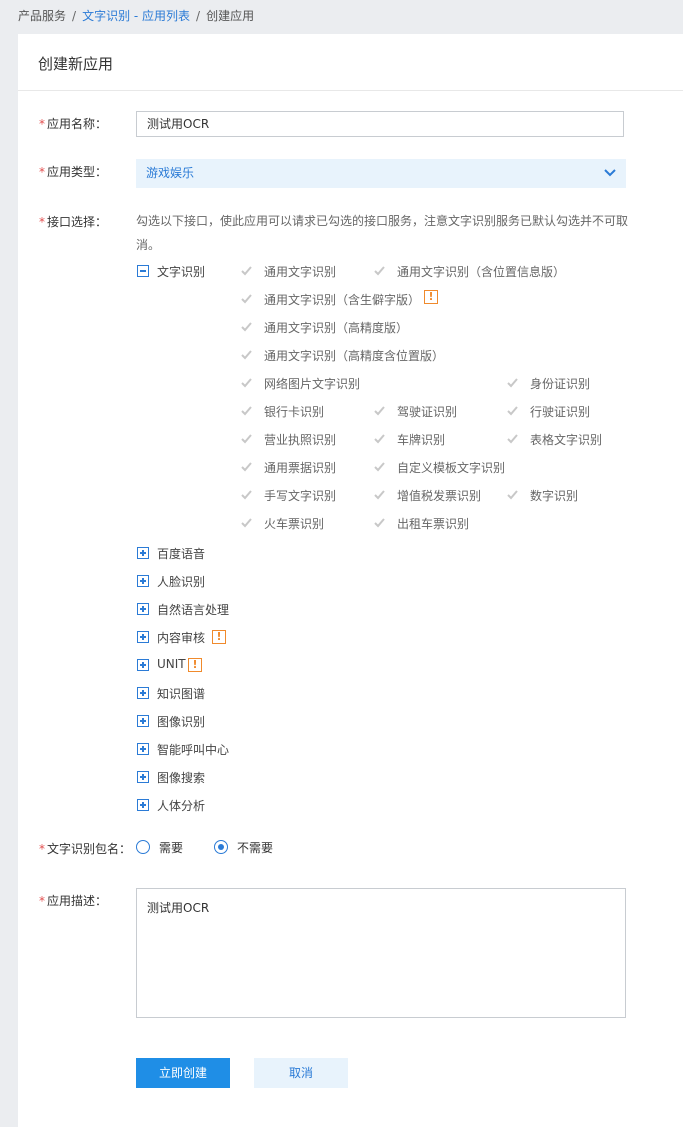 This screenshot has width=683, height=1127. What do you see at coordinates (73, 124) in the screenshot?
I see `app-name-label: * 应用名称：` at bounding box center [73, 124].